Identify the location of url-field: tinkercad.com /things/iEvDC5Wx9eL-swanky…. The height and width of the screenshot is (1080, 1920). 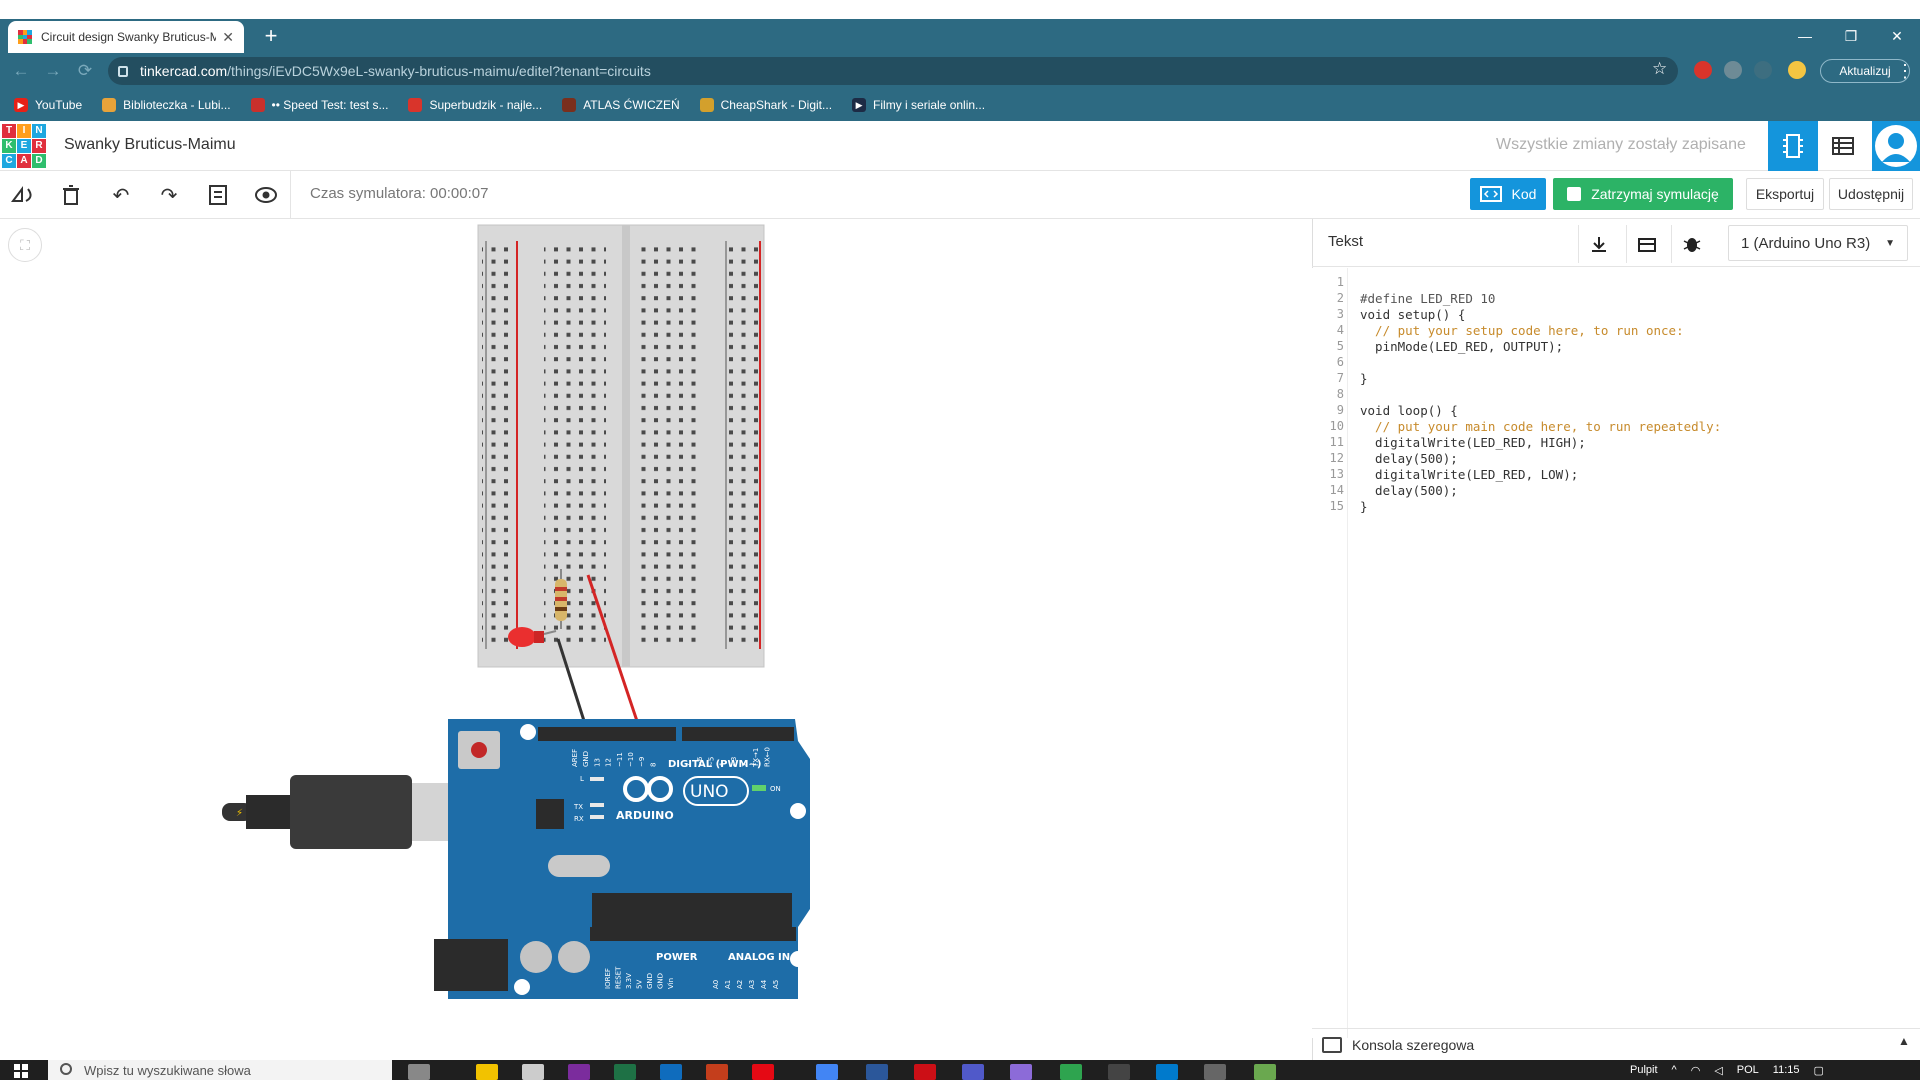
(893, 71).